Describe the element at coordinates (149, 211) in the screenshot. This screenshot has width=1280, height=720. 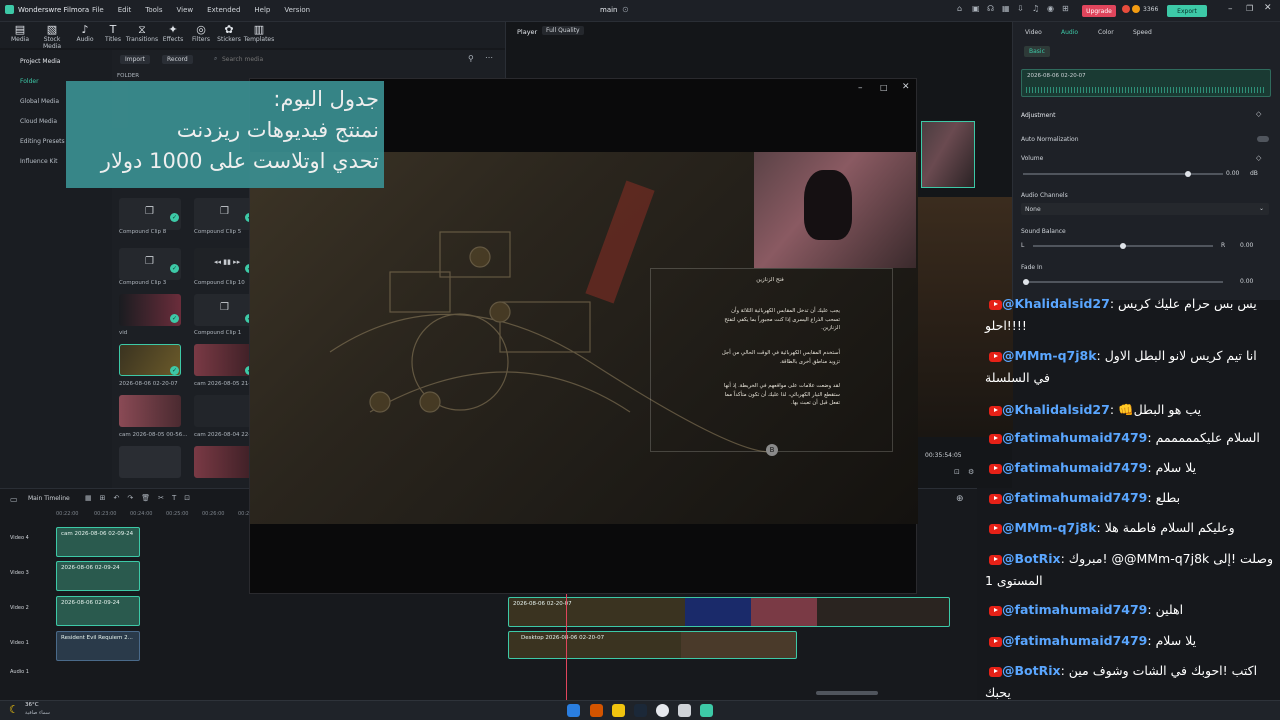
I see `compound-icon: ❐` at that location.